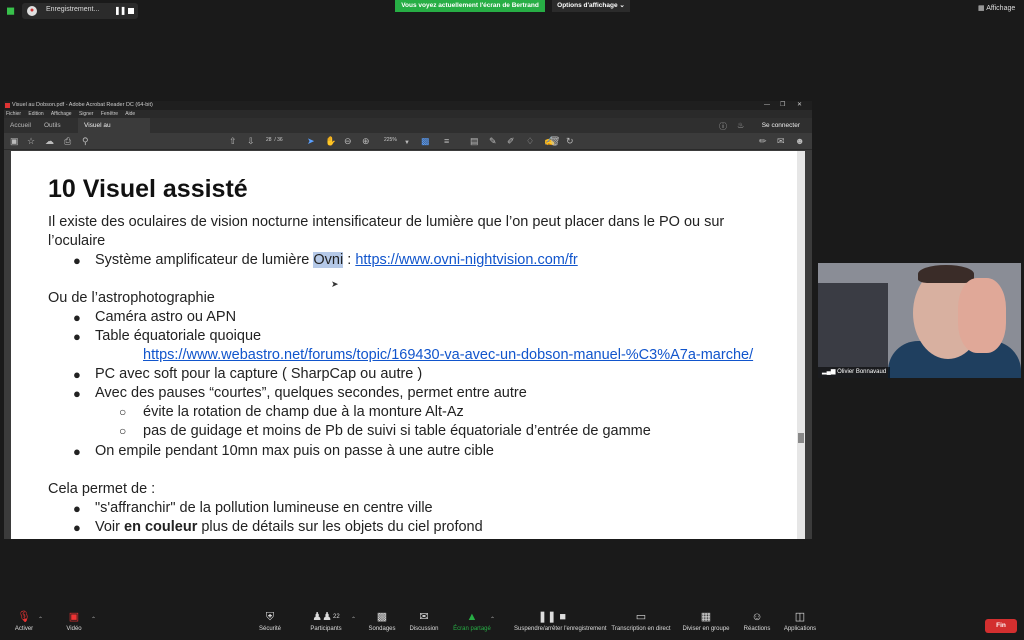 The image size is (1024, 640). What do you see at coordinates (366, 141) in the screenshot?
I see `zoom-in-icon: ⊕` at bounding box center [366, 141].